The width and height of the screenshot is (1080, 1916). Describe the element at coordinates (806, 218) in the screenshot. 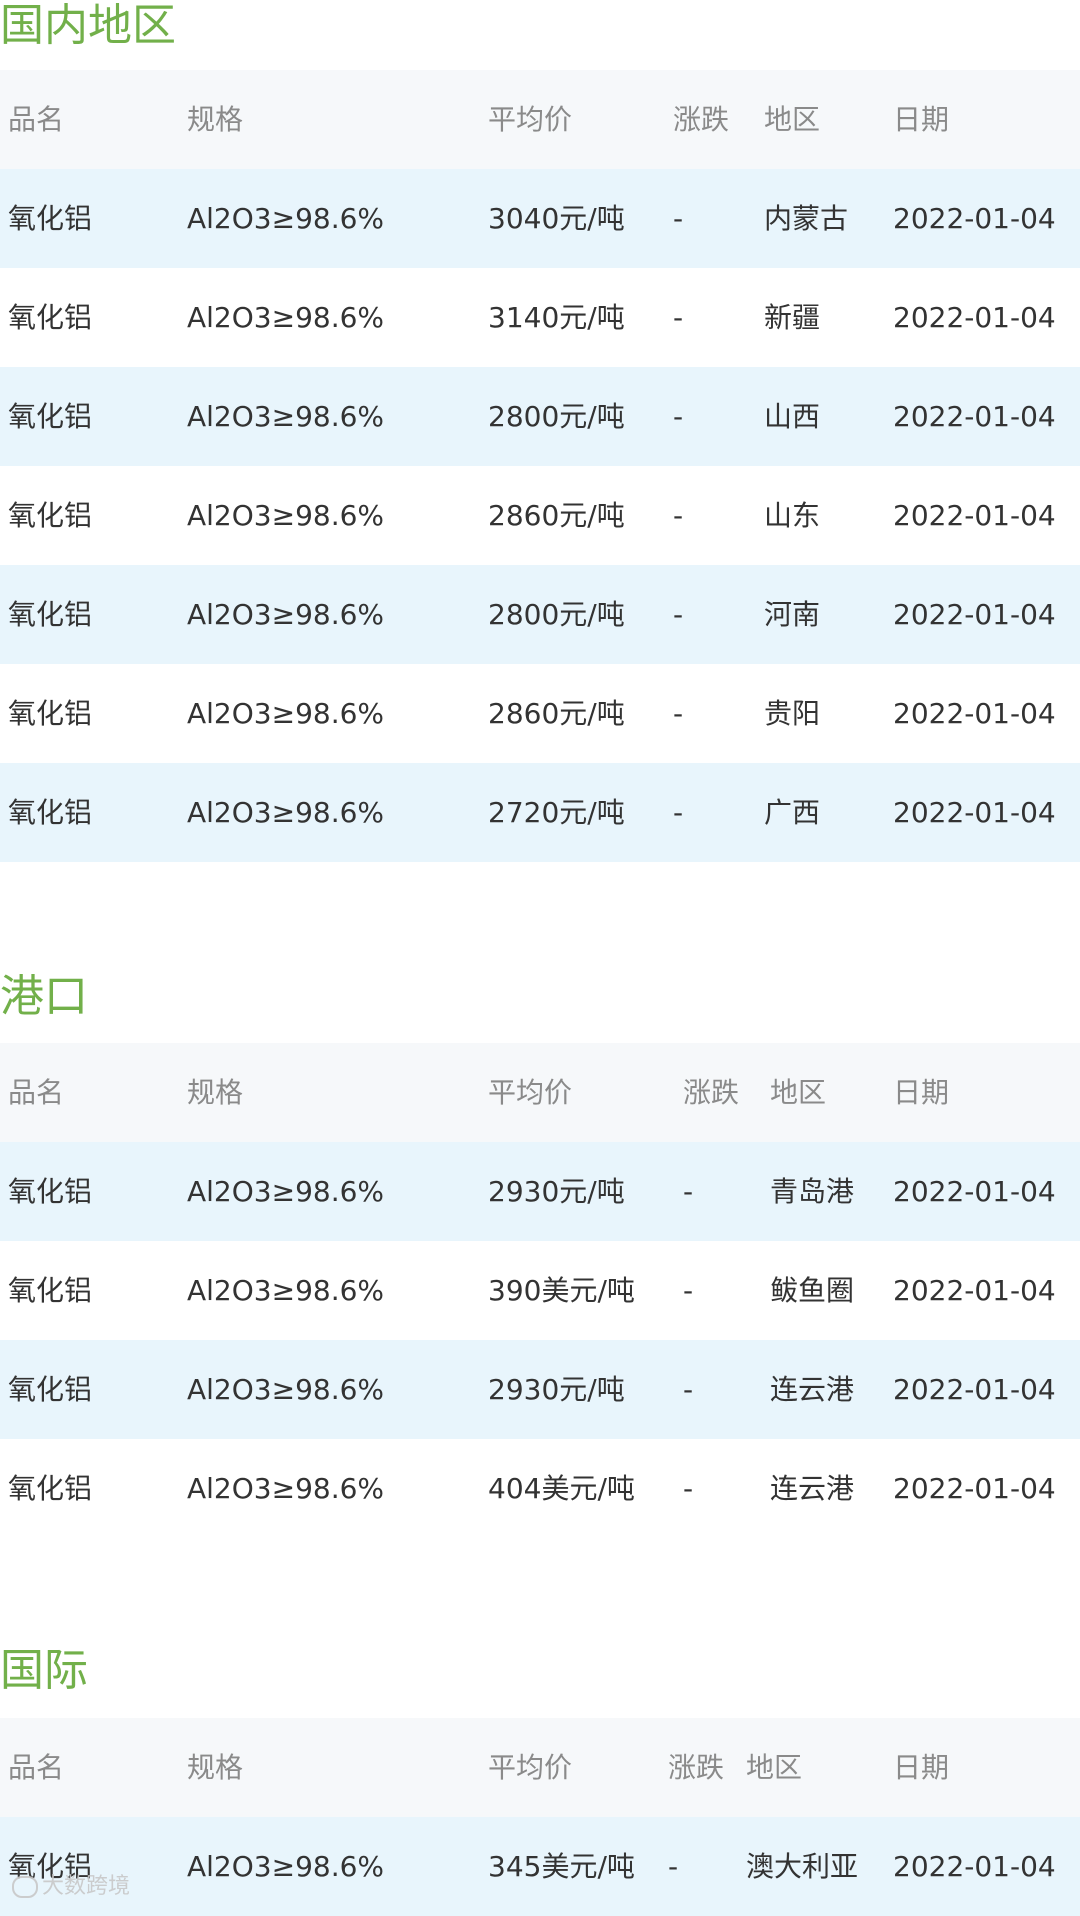

I see `cell-region: 内蒙古` at that location.